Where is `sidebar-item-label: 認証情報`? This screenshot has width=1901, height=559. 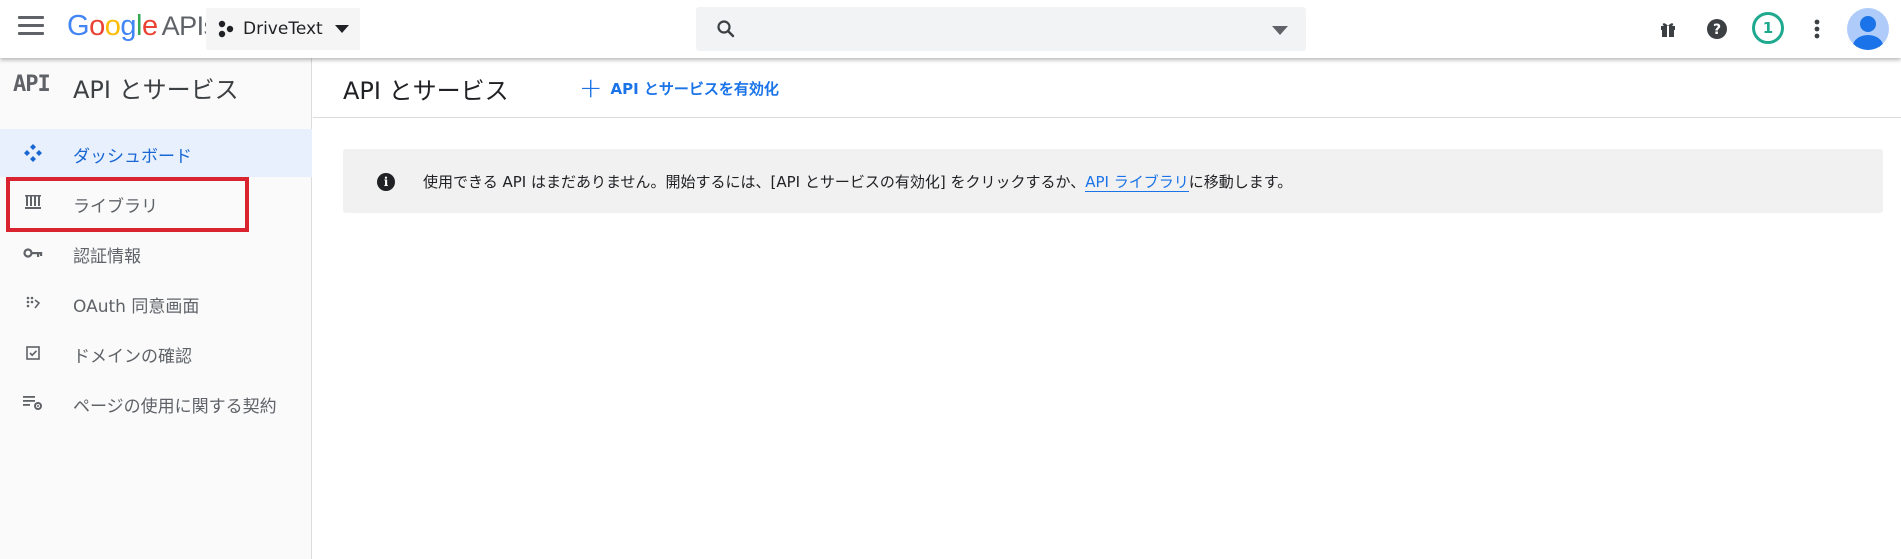 sidebar-item-label: 認証情報 is located at coordinates (107, 257).